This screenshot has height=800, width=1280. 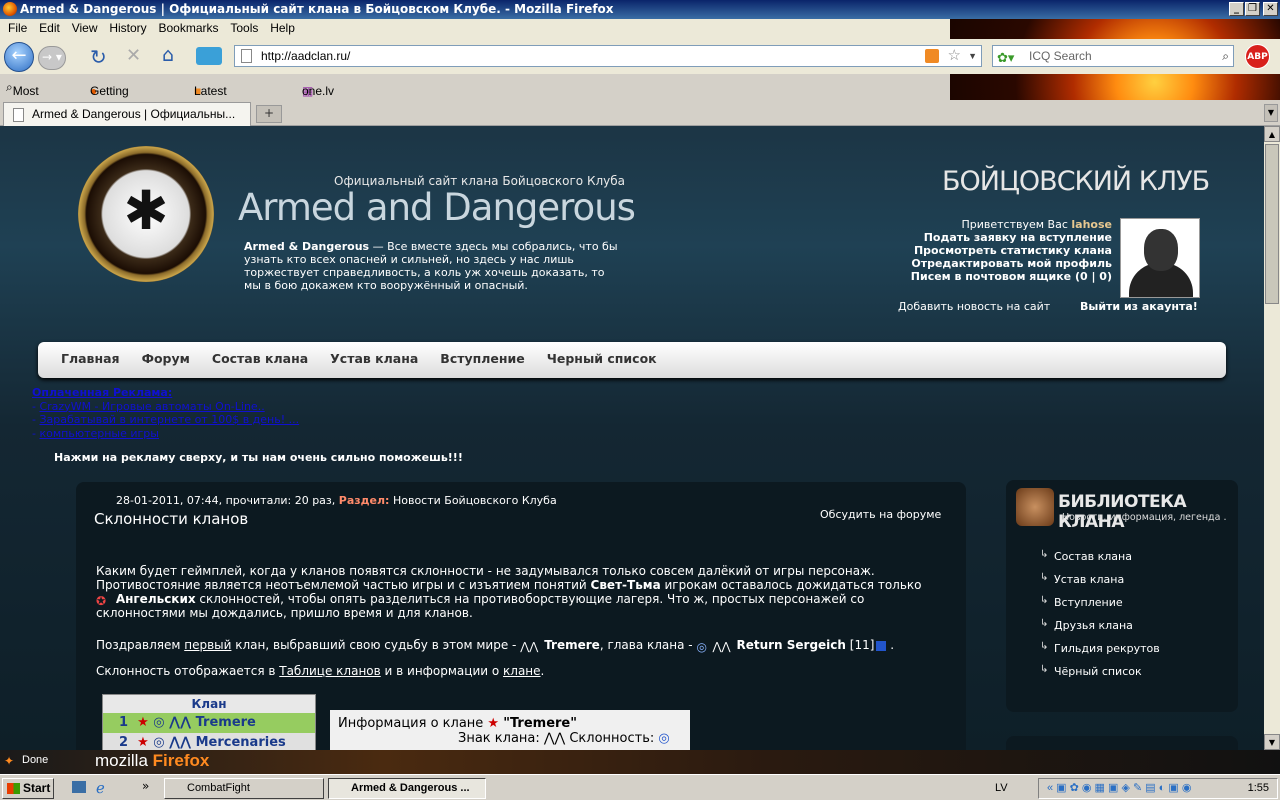 What do you see at coordinates (881, 645) in the screenshot?
I see `info-icon` at bounding box center [881, 645].